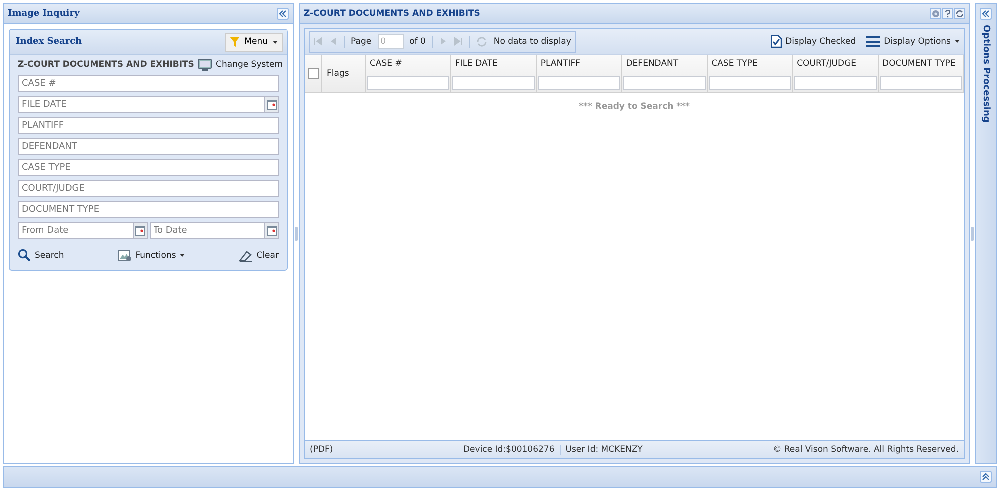 The image size is (1000, 491). I want to click on column-header: CASE TYPE, so click(750, 63).